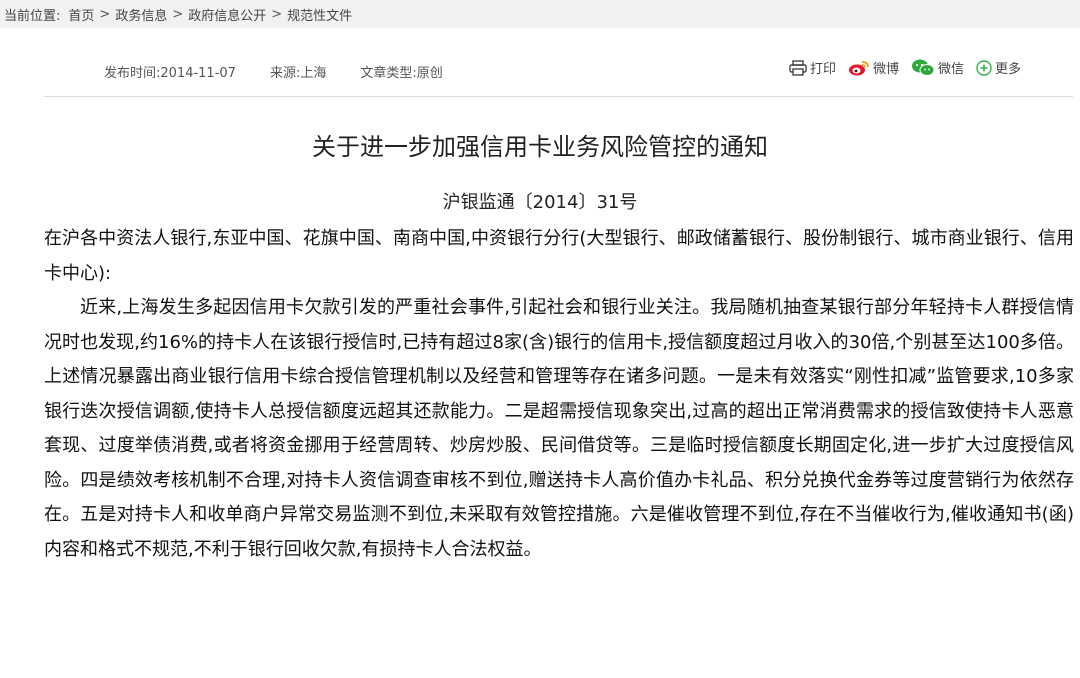 This screenshot has width=1080, height=678. What do you see at coordinates (81, 14) in the screenshot?
I see `breadcrumb-home: 首页` at bounding box center [81, 14].